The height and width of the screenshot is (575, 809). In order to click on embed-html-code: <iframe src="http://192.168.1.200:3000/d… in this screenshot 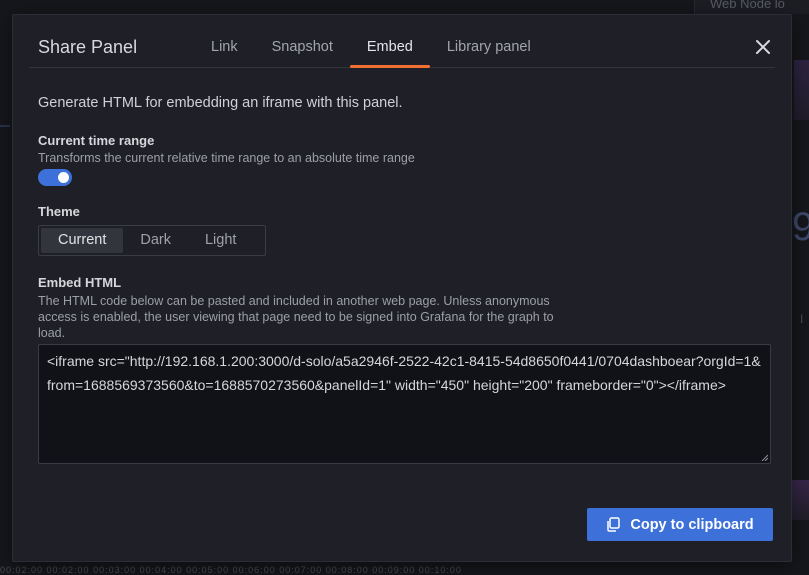, I will do `click(404, 373)`.